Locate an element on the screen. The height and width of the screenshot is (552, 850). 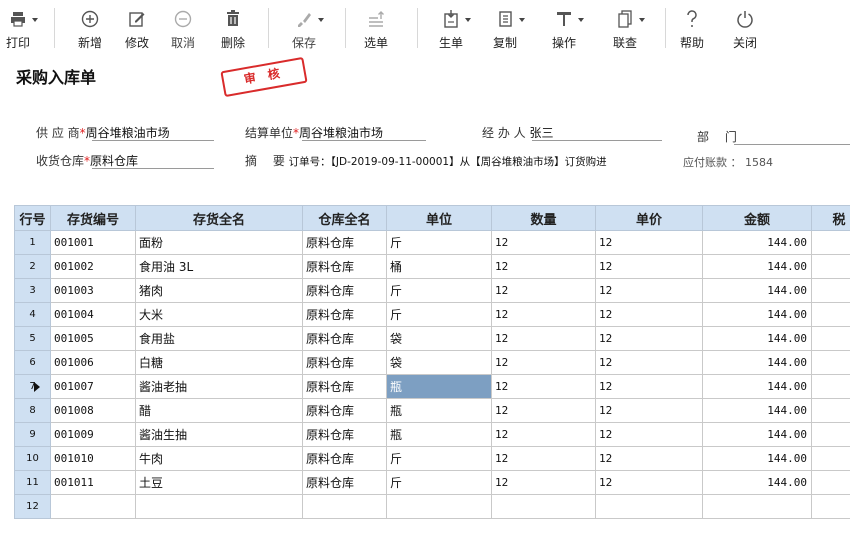
cell-warehouse is located at coordinates (344, 506).